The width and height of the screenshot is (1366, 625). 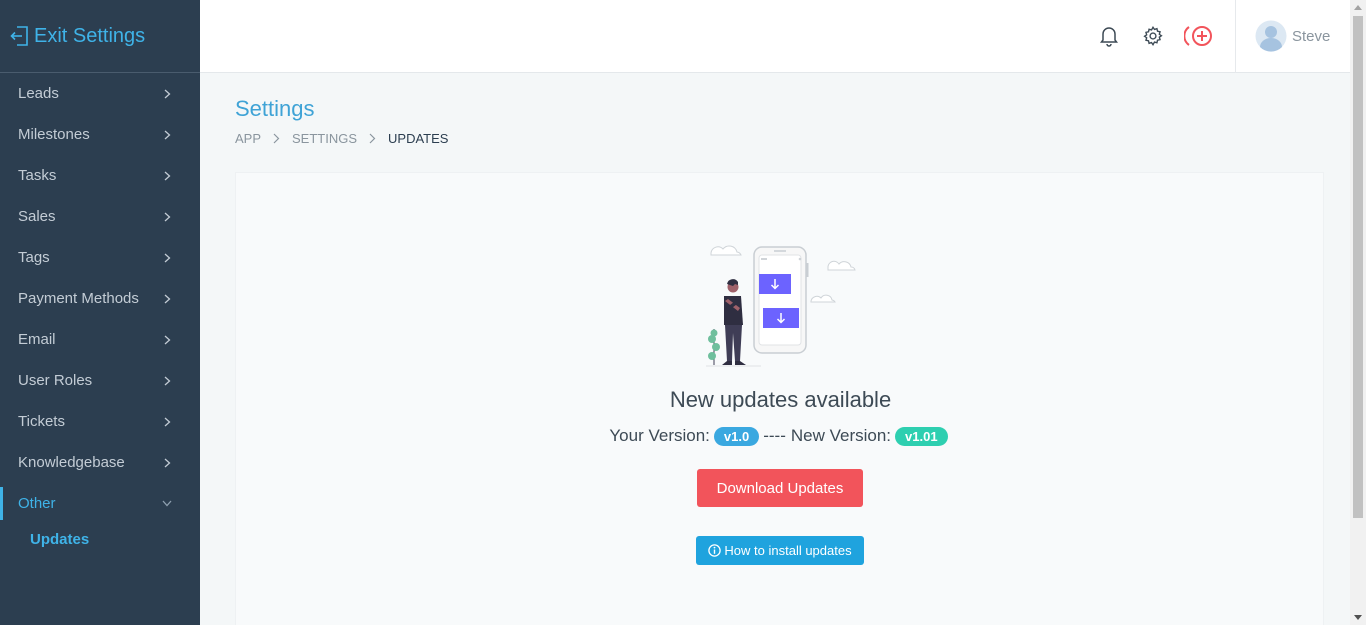 What do you see at coordinates (100, 421) in the screenshot?
I see `sidebar-item-tickets: Tickets` at bounding box center [100, 421].